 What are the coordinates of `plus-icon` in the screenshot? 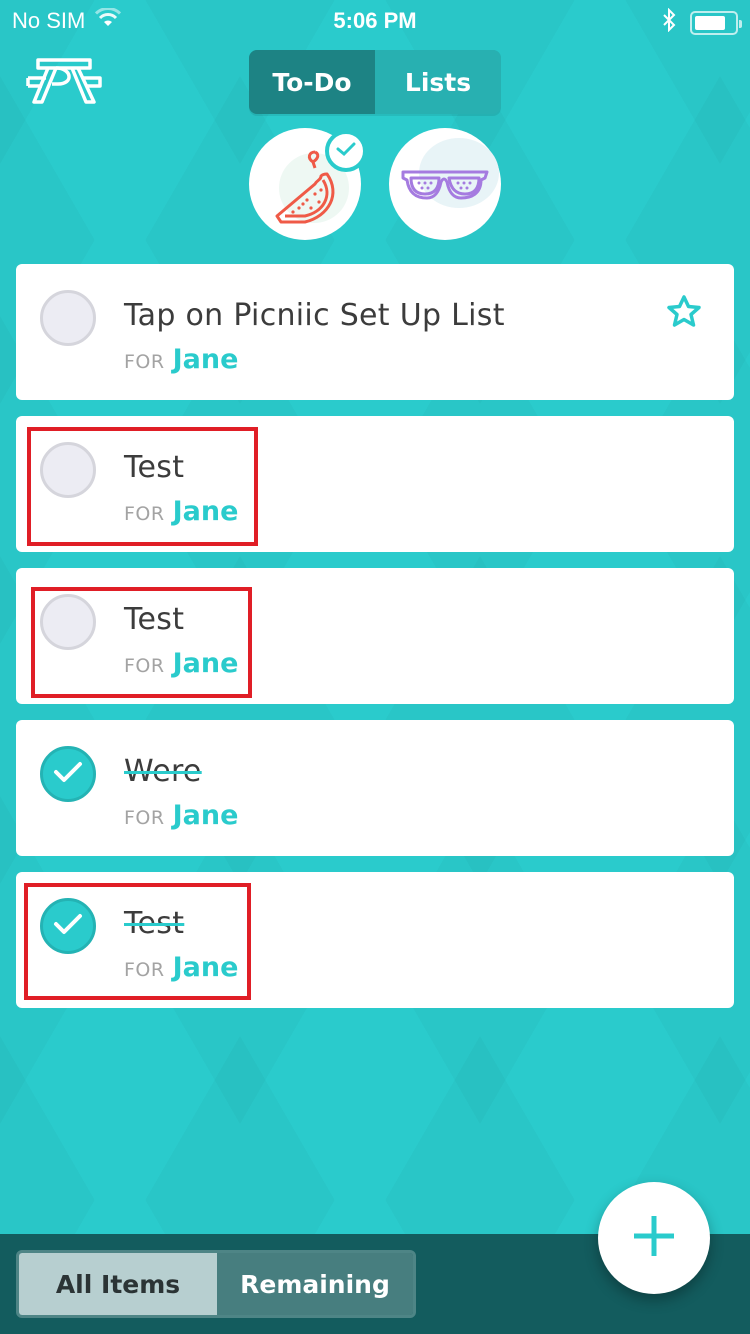 It's located at (654, 1238).